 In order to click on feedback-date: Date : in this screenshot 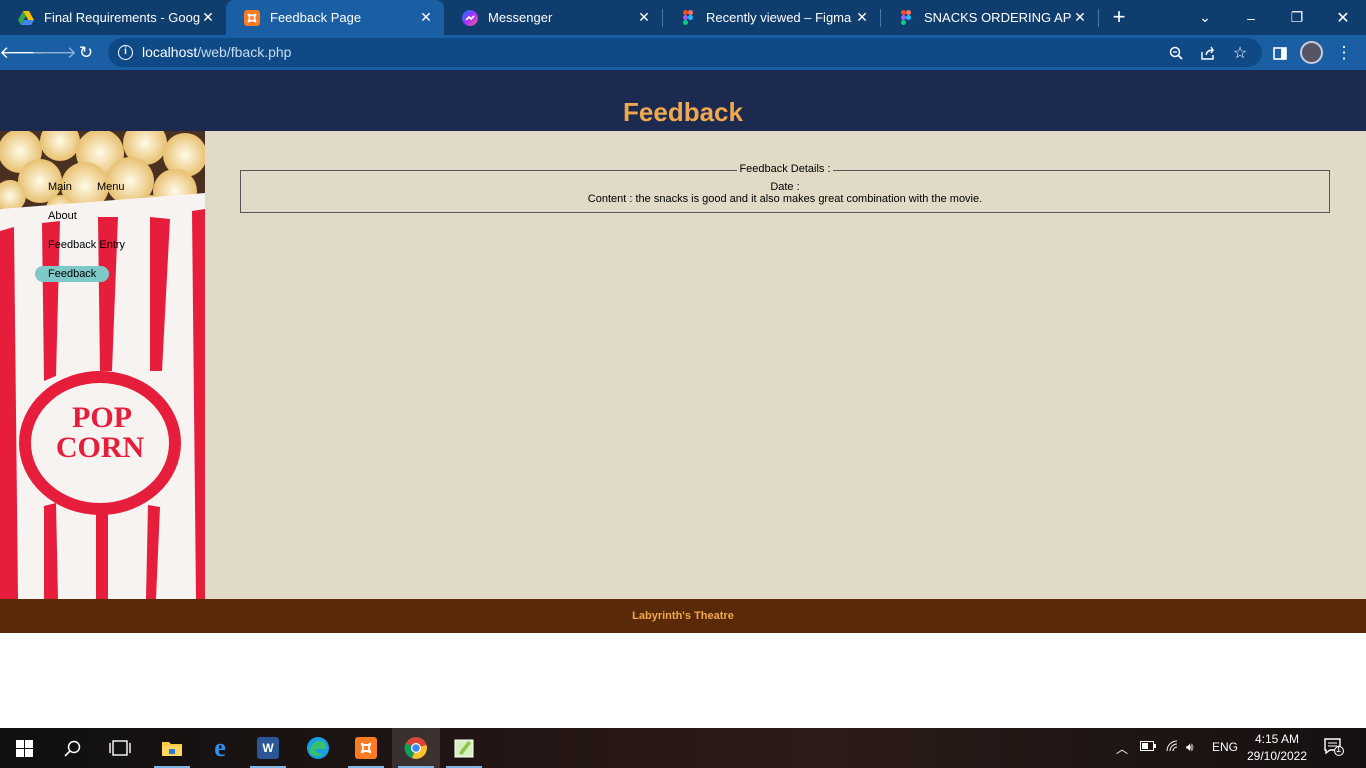, I will do `click(785, 187)`.